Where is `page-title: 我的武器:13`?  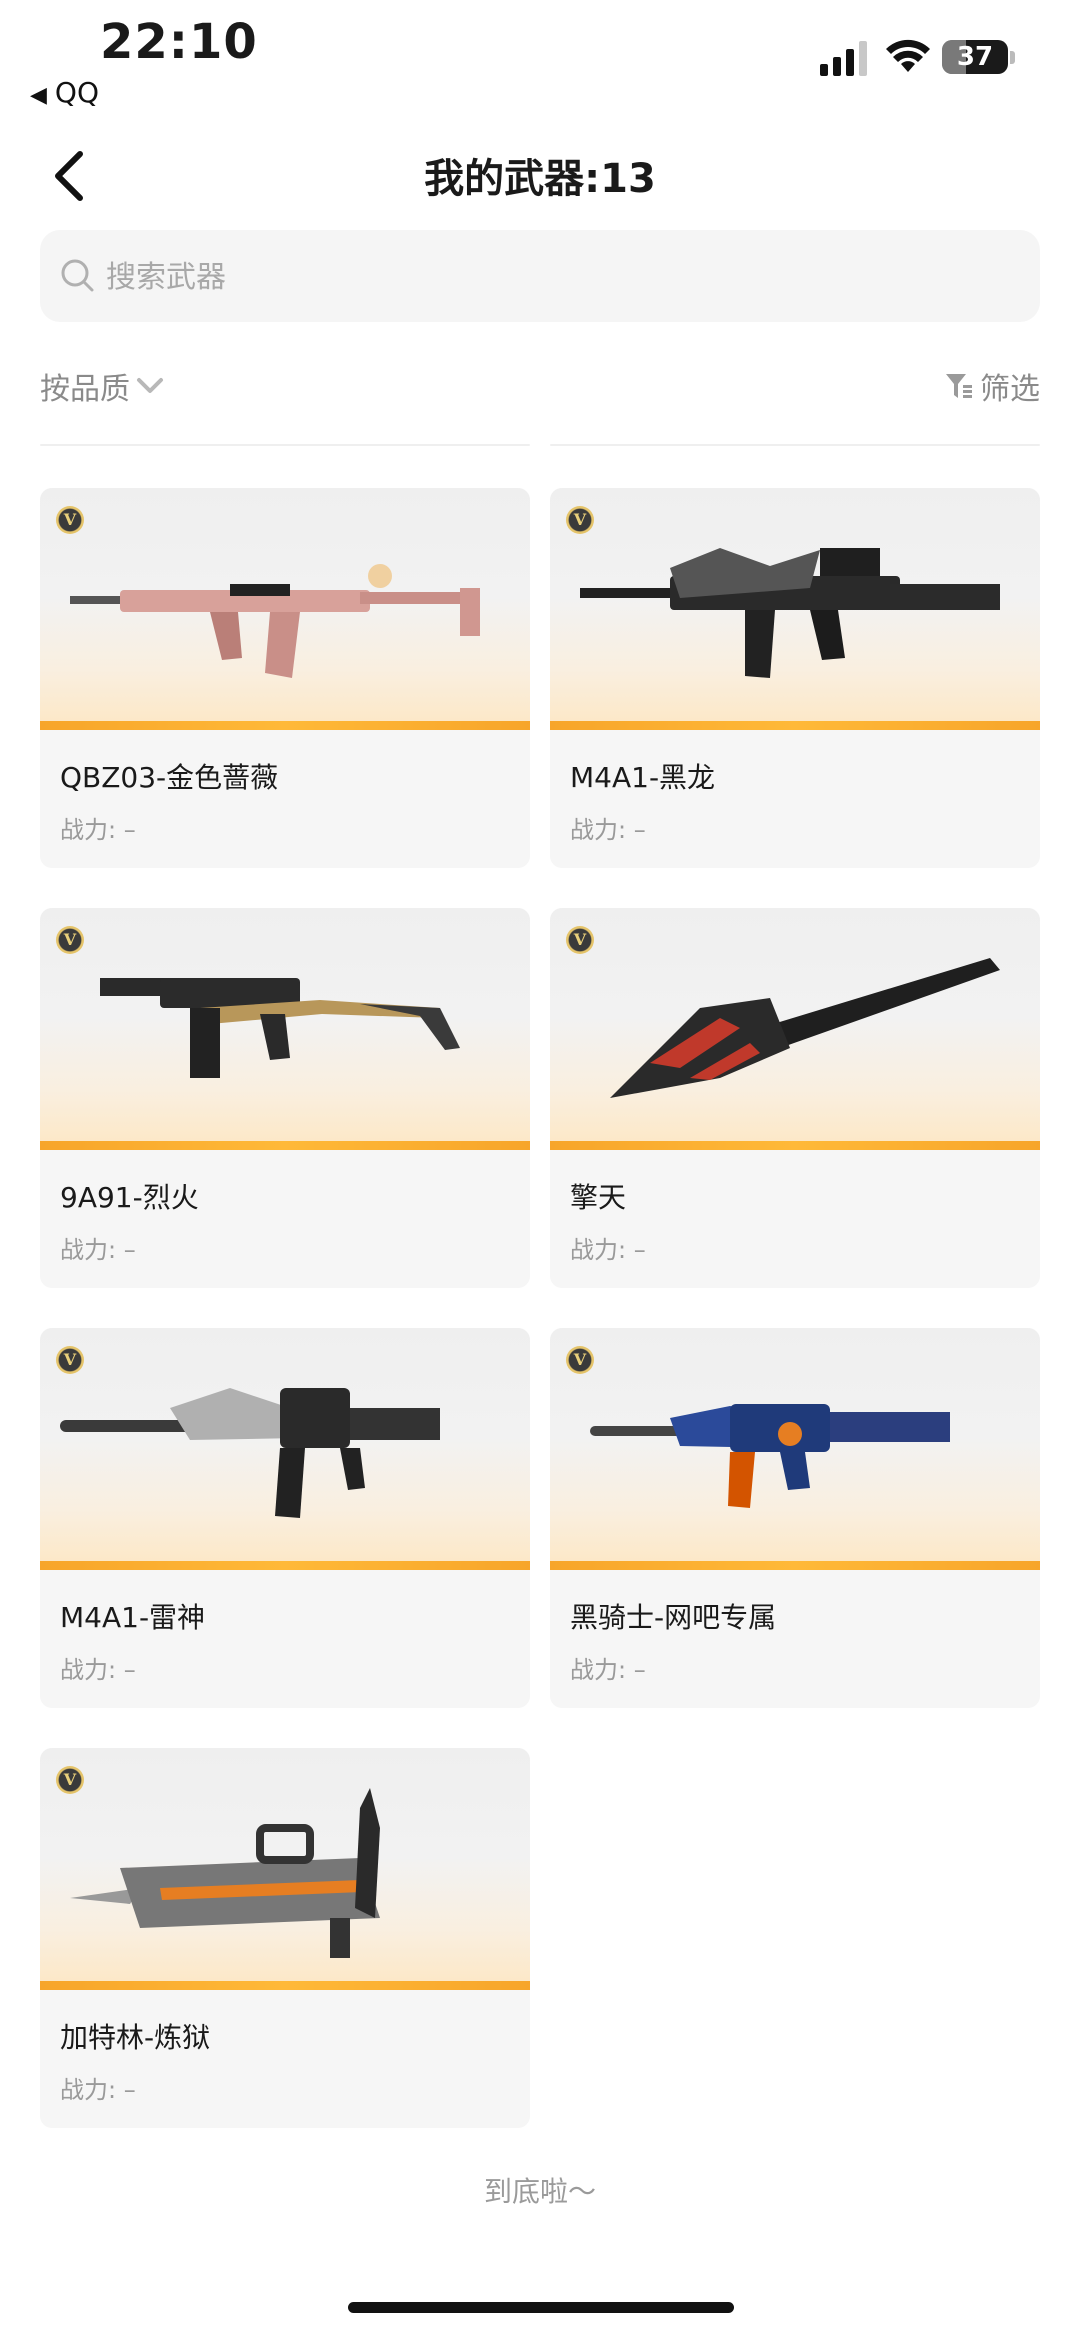
page-title: 我的武器:13 is located at coordinates (540, 179).